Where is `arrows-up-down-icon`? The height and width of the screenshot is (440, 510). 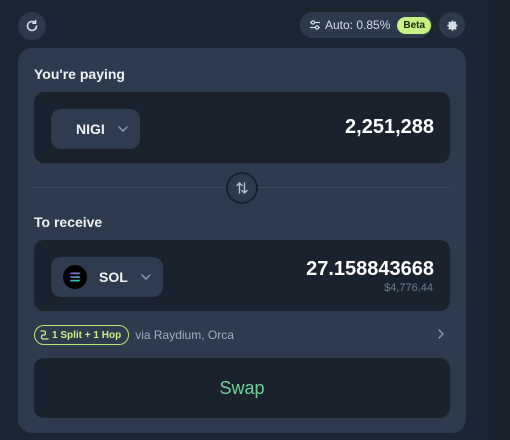
arrows-up-down-icon is located at coordinates (242, 188).